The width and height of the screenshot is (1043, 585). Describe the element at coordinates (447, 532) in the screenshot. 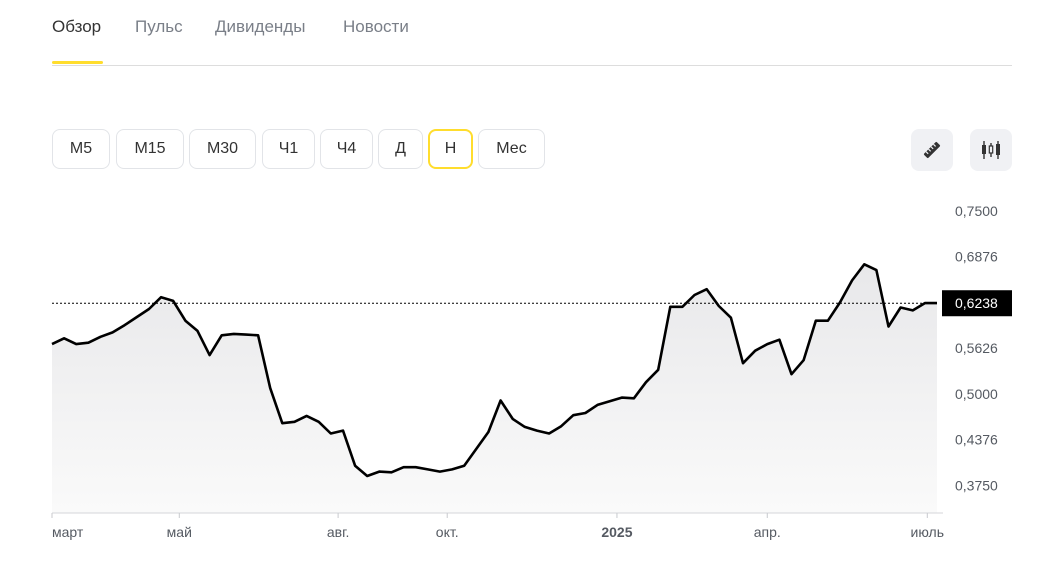

I see `x-tick-label: окт.` at that location.